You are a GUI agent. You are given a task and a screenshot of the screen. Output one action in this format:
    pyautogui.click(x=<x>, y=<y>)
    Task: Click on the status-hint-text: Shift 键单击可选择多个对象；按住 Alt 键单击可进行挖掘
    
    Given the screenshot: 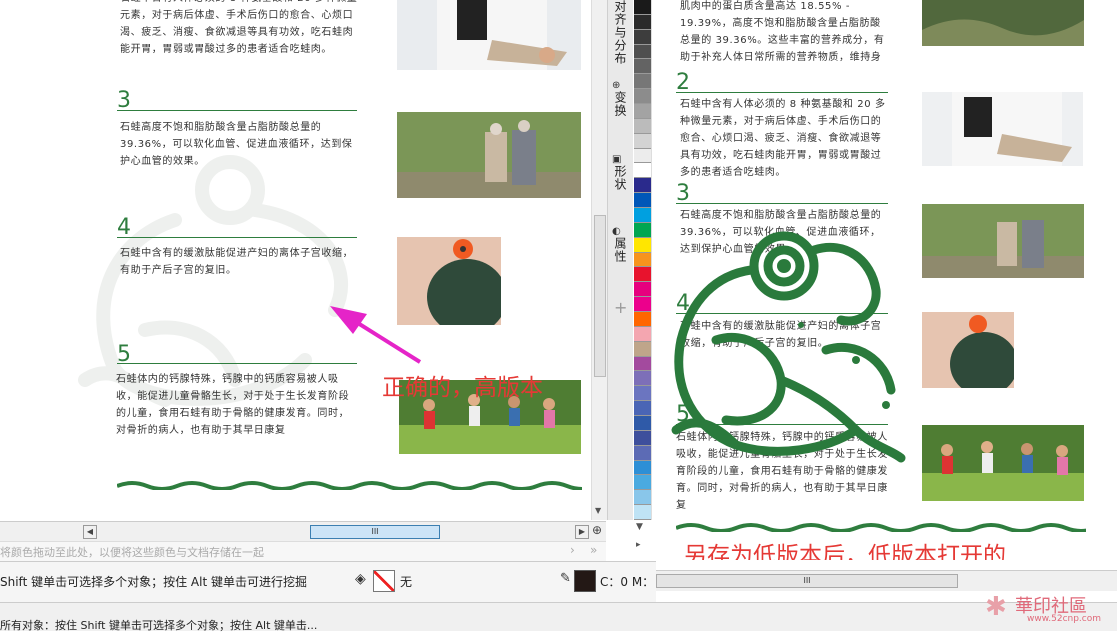 What is the action you would take?
    pyautogui.click(x=153, y=582)
    